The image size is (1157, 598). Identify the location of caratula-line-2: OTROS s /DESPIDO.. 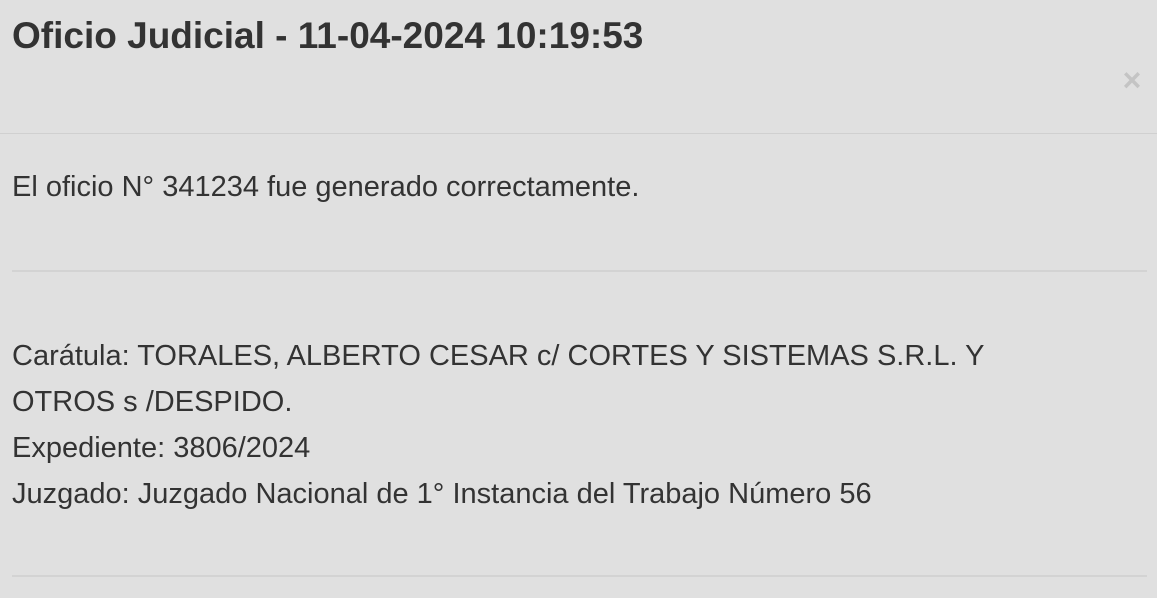
(152, 402).